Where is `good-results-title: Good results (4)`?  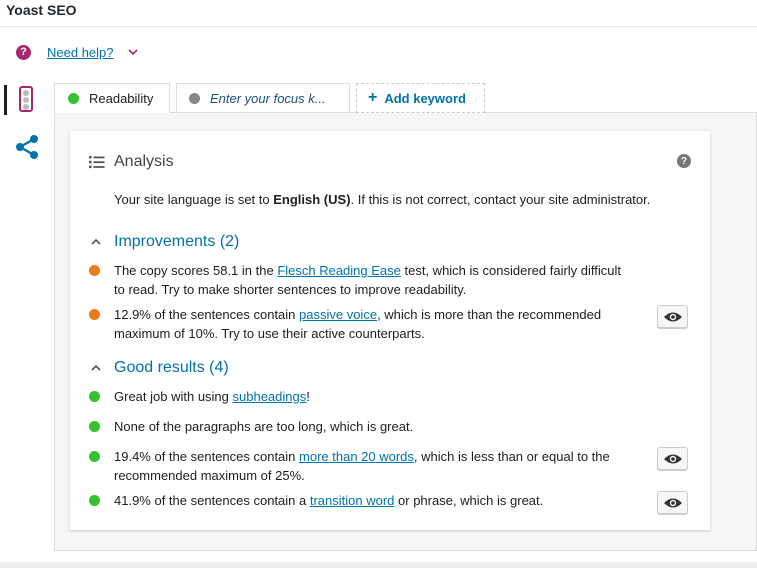
good-results-title: Good results (4) is located at coordinates (171, 367).